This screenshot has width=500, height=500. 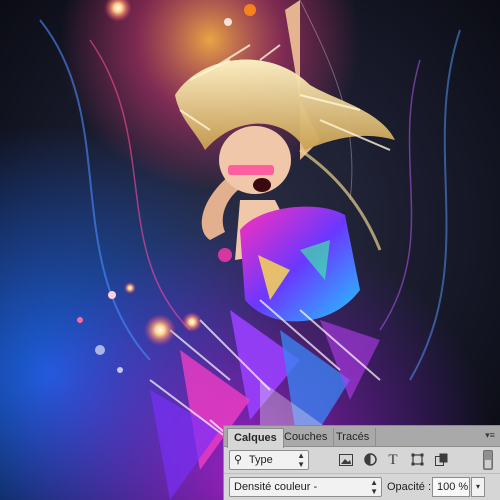 What do you see at coordinates (306, 437) in the screenshot?
I see `tab-couches: Couches` at bounding box center [306, 437].